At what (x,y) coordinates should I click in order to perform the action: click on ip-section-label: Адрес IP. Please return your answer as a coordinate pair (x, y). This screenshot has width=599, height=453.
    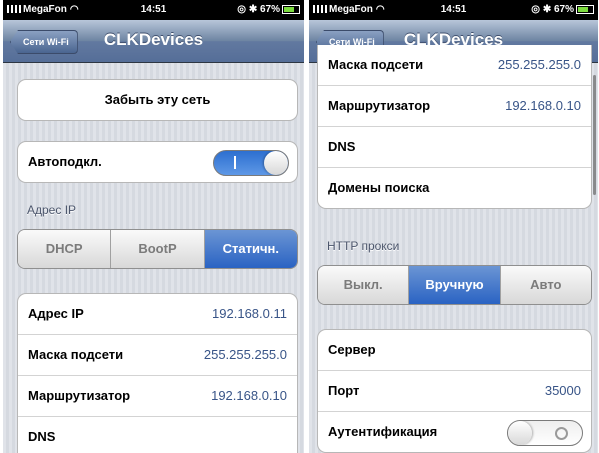
    Looking at the image, I should click on (52, 210).